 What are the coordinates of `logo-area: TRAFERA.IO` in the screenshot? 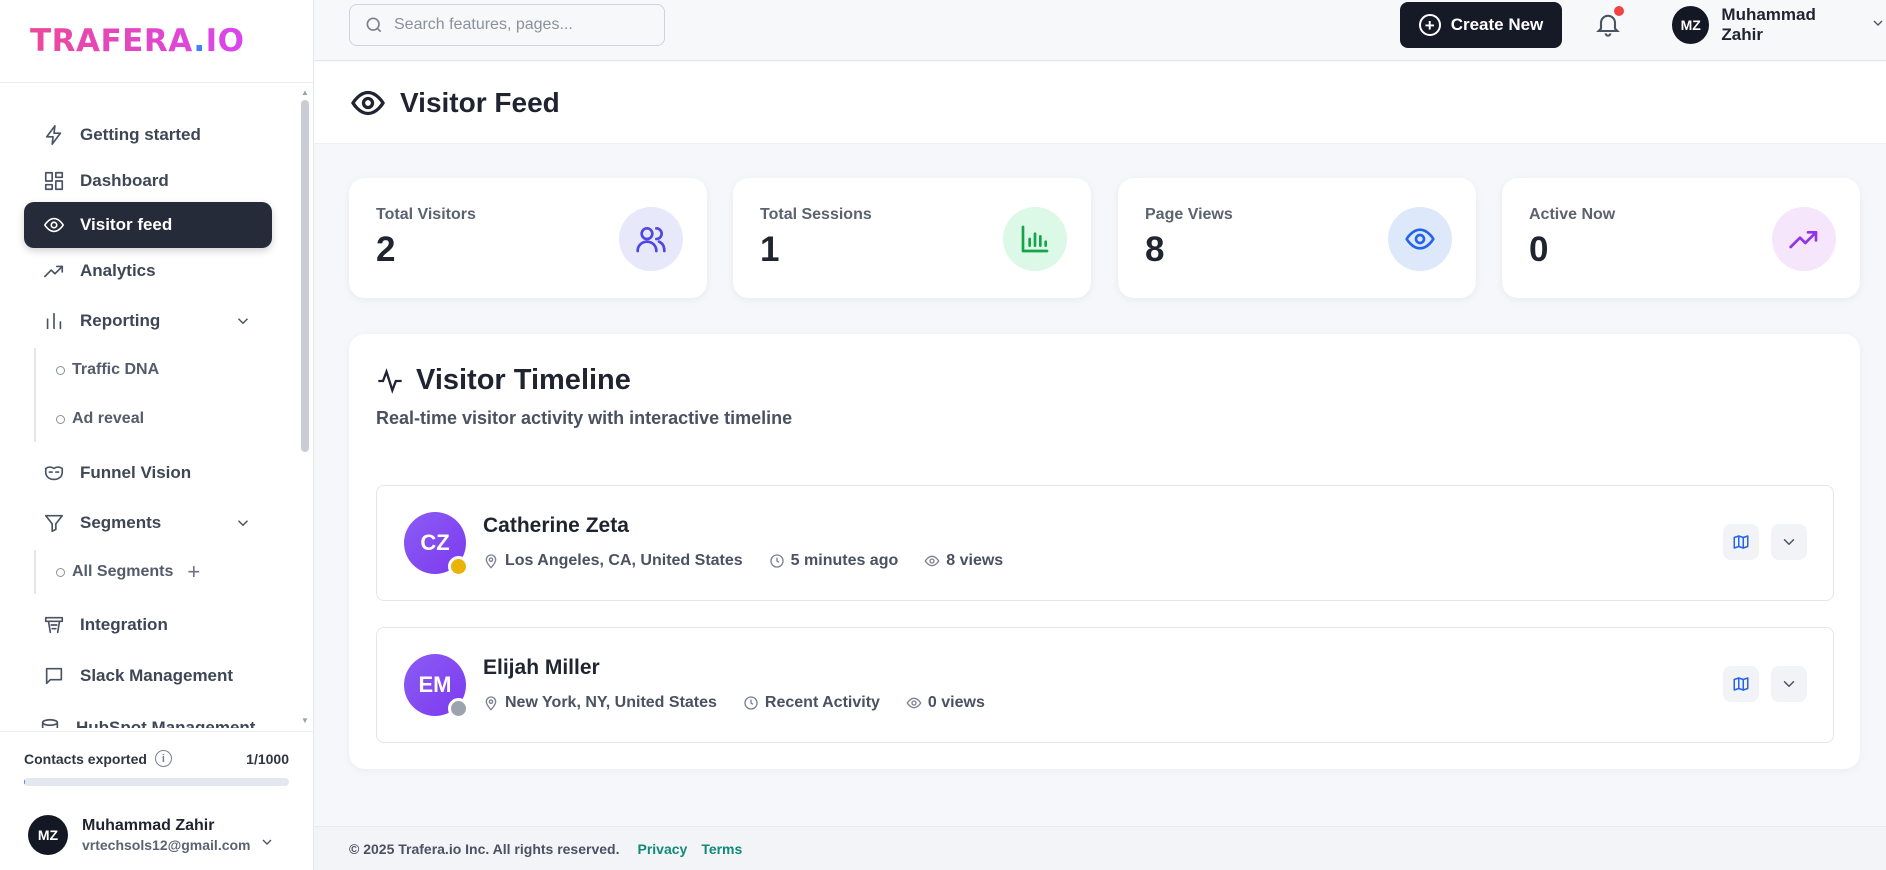 It's located at (156, 41).